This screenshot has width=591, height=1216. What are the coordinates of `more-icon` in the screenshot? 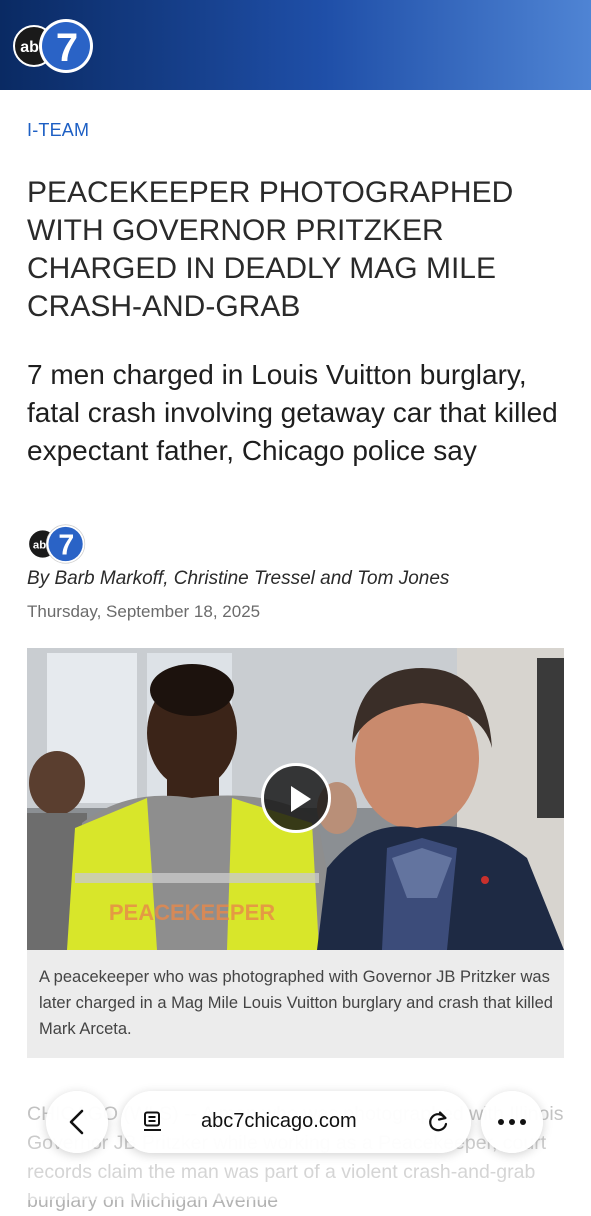 It's located at (512, 1122).